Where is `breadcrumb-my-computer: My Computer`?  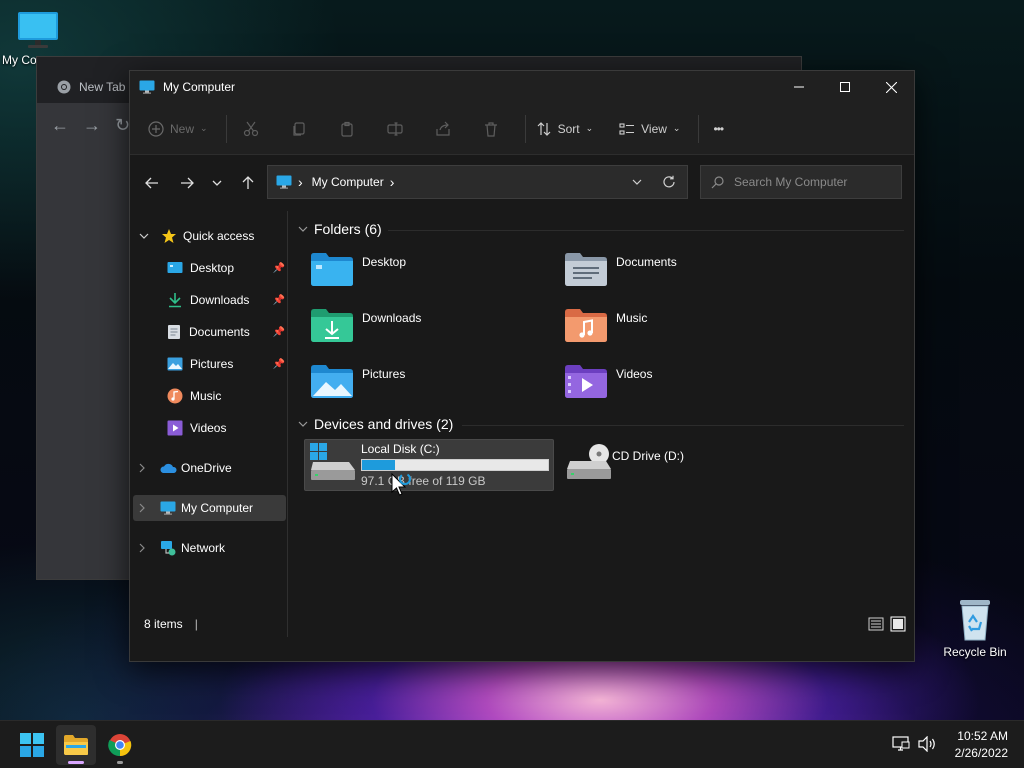 breadcrumb-my-computer: My Computer is located at coordinates (348, 182).